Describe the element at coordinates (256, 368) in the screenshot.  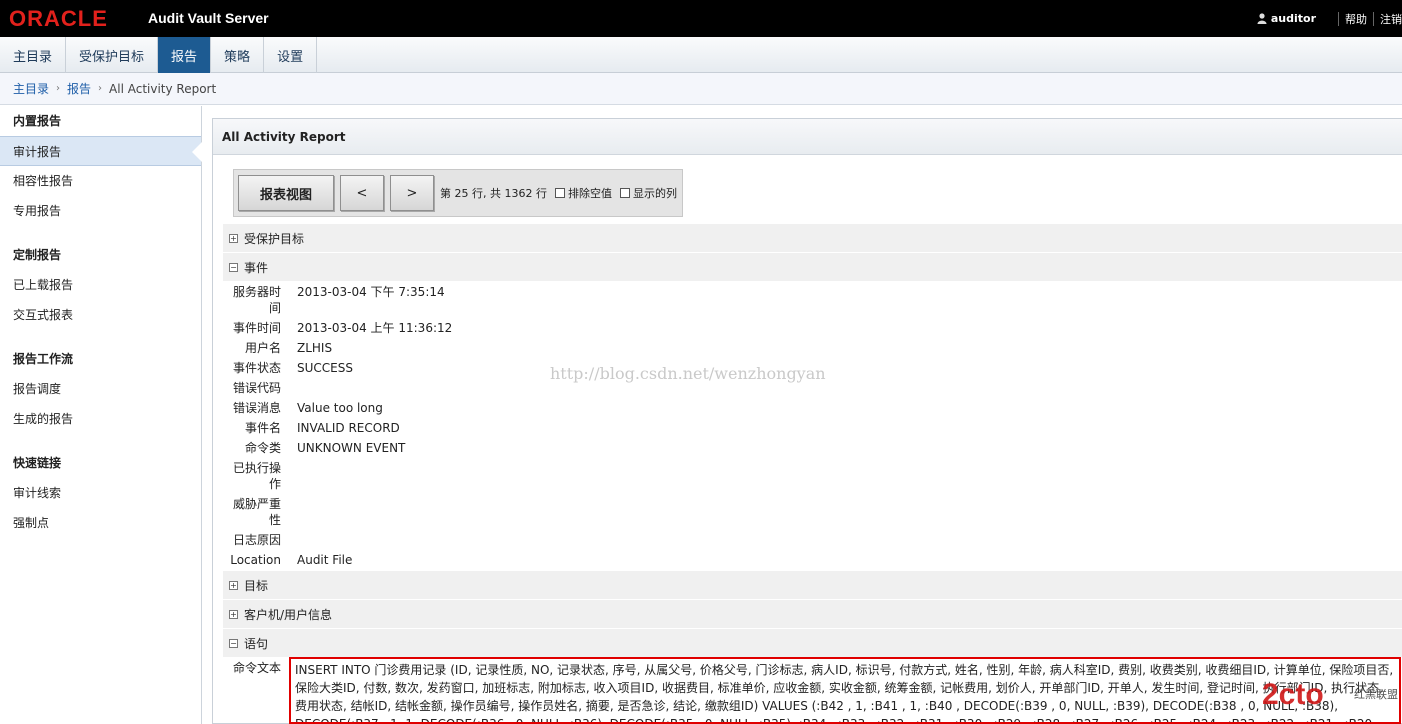
I see `field-label: 事件状态` at that location.